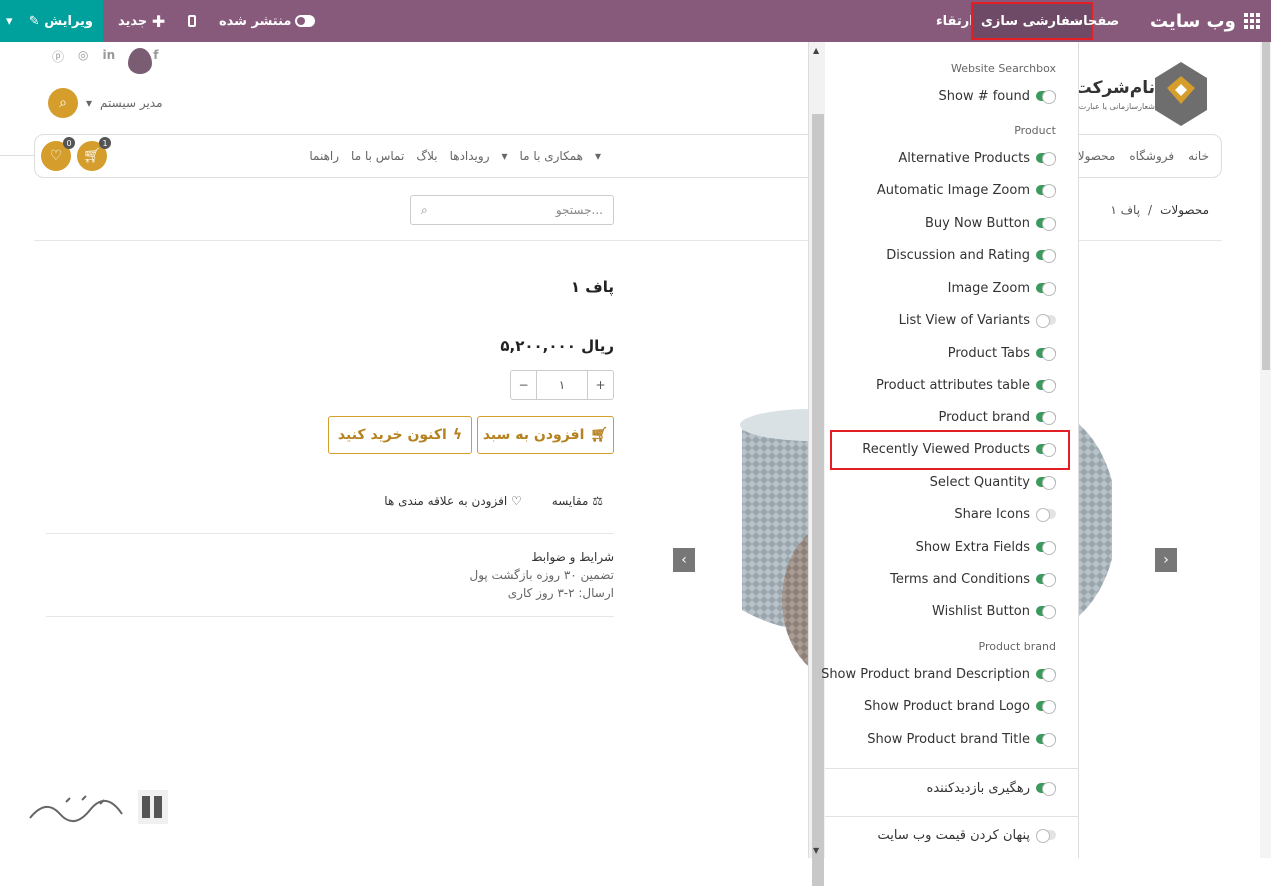 The width and height of the screenshot is (1271, 886). What do you see at coordinates (51, 21) in the screenshot?
I see `edit-button: ▾ ✎ ویرایش` at bounding box center [51, 21].